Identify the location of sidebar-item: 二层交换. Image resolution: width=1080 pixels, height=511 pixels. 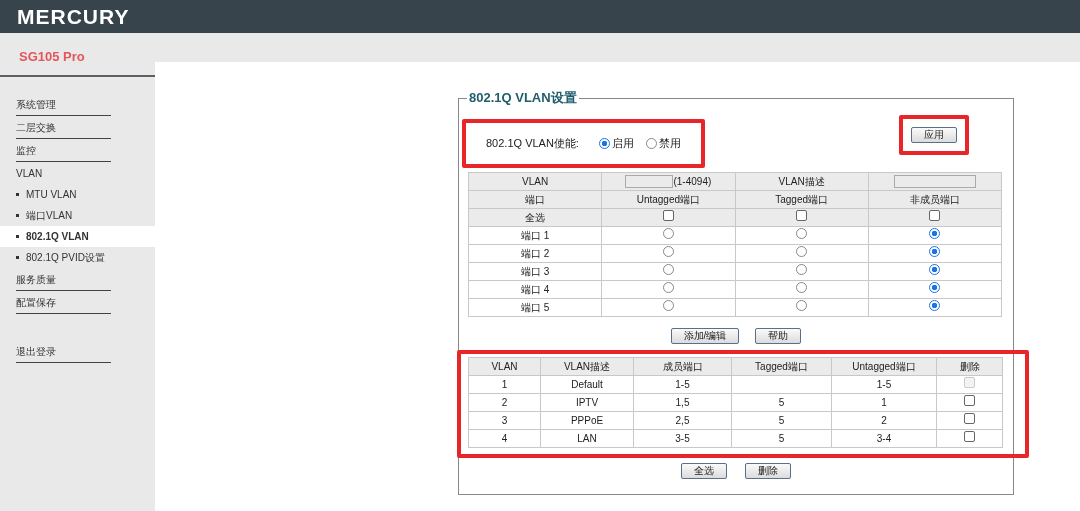
(63, 127).